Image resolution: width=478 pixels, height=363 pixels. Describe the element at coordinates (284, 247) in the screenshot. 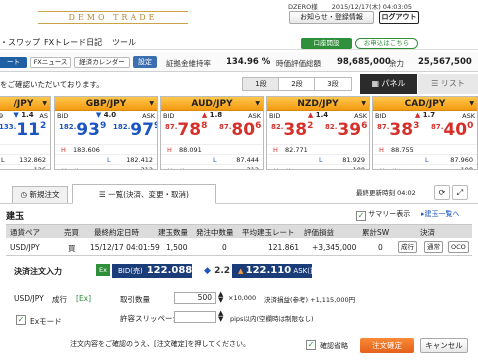

I see `row-avg-rate: 121.861` at that location.